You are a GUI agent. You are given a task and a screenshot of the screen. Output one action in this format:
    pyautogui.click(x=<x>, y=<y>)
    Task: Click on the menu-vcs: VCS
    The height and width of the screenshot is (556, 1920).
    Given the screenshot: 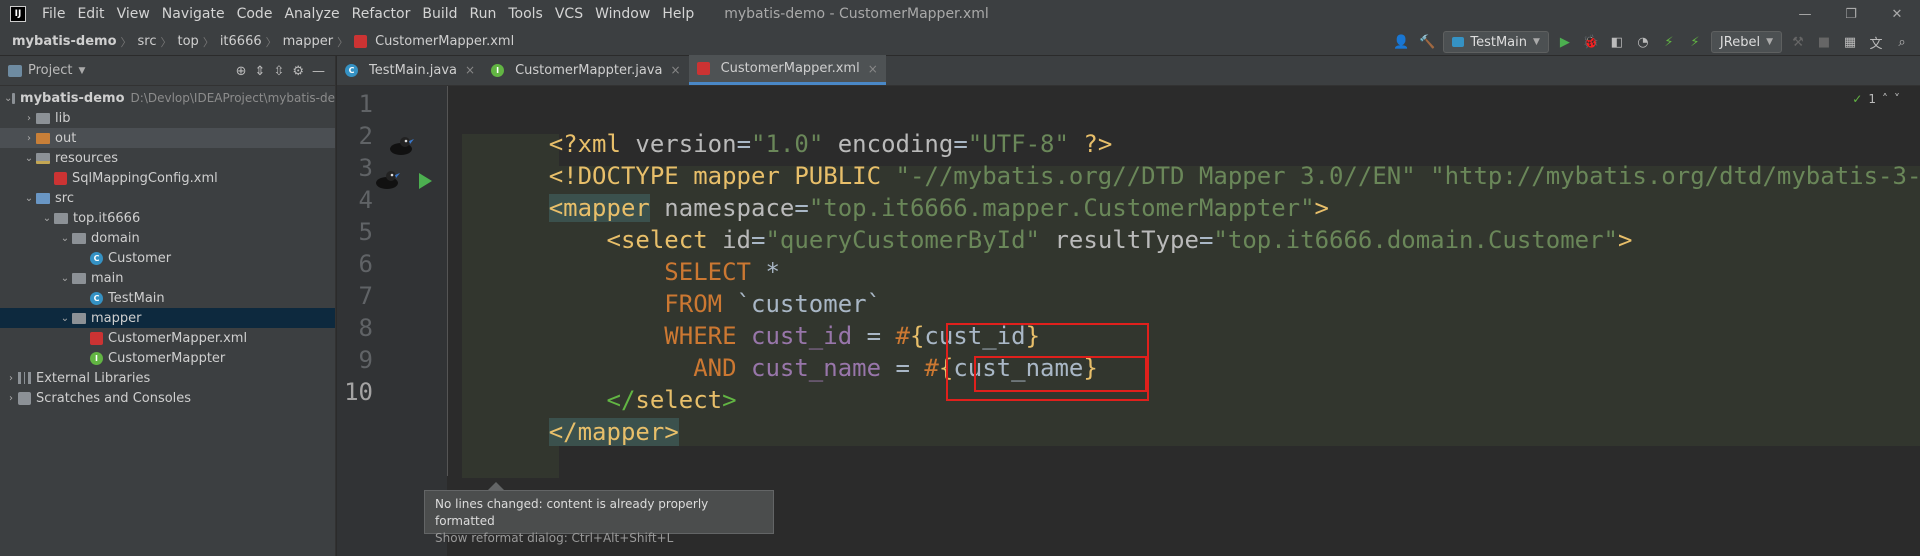 What is the action you would take?
    pyautogui.click(x=569, y=14)
    